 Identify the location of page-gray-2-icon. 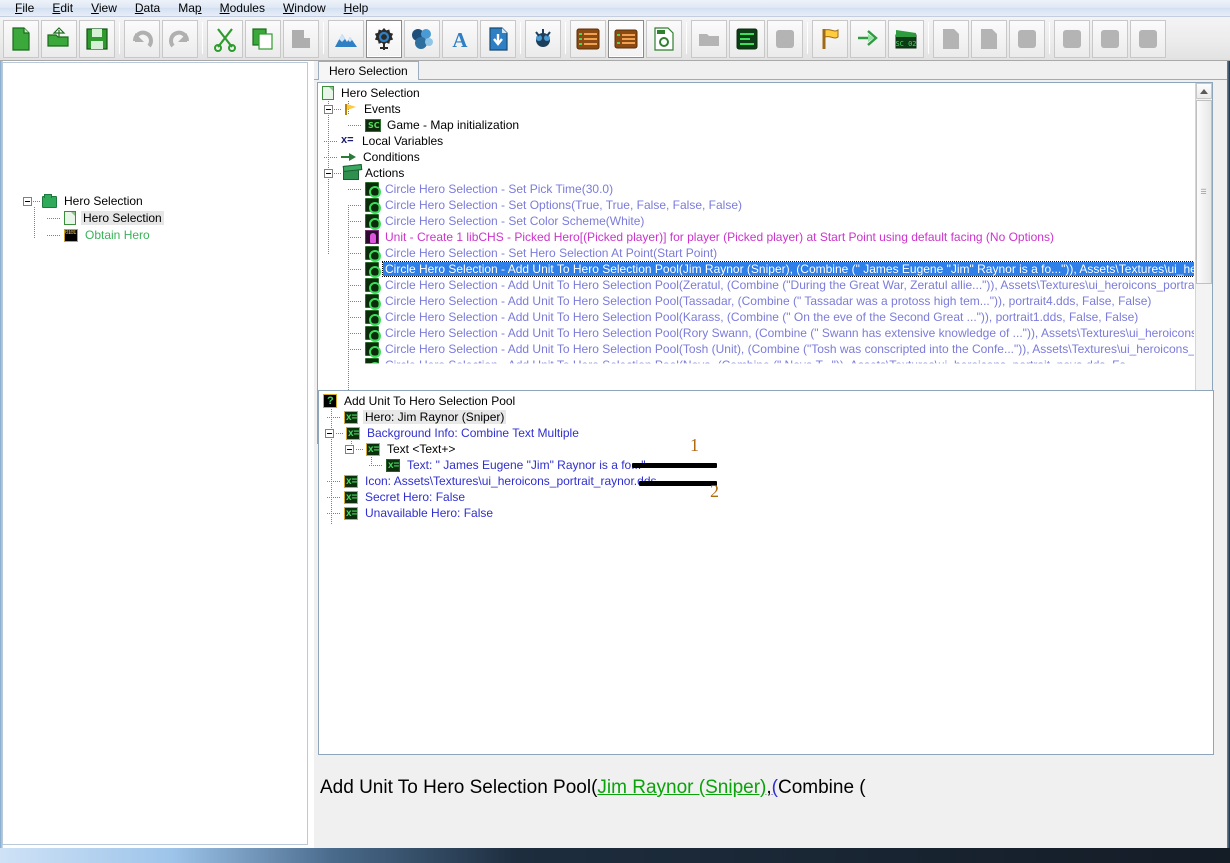
(989, 38).